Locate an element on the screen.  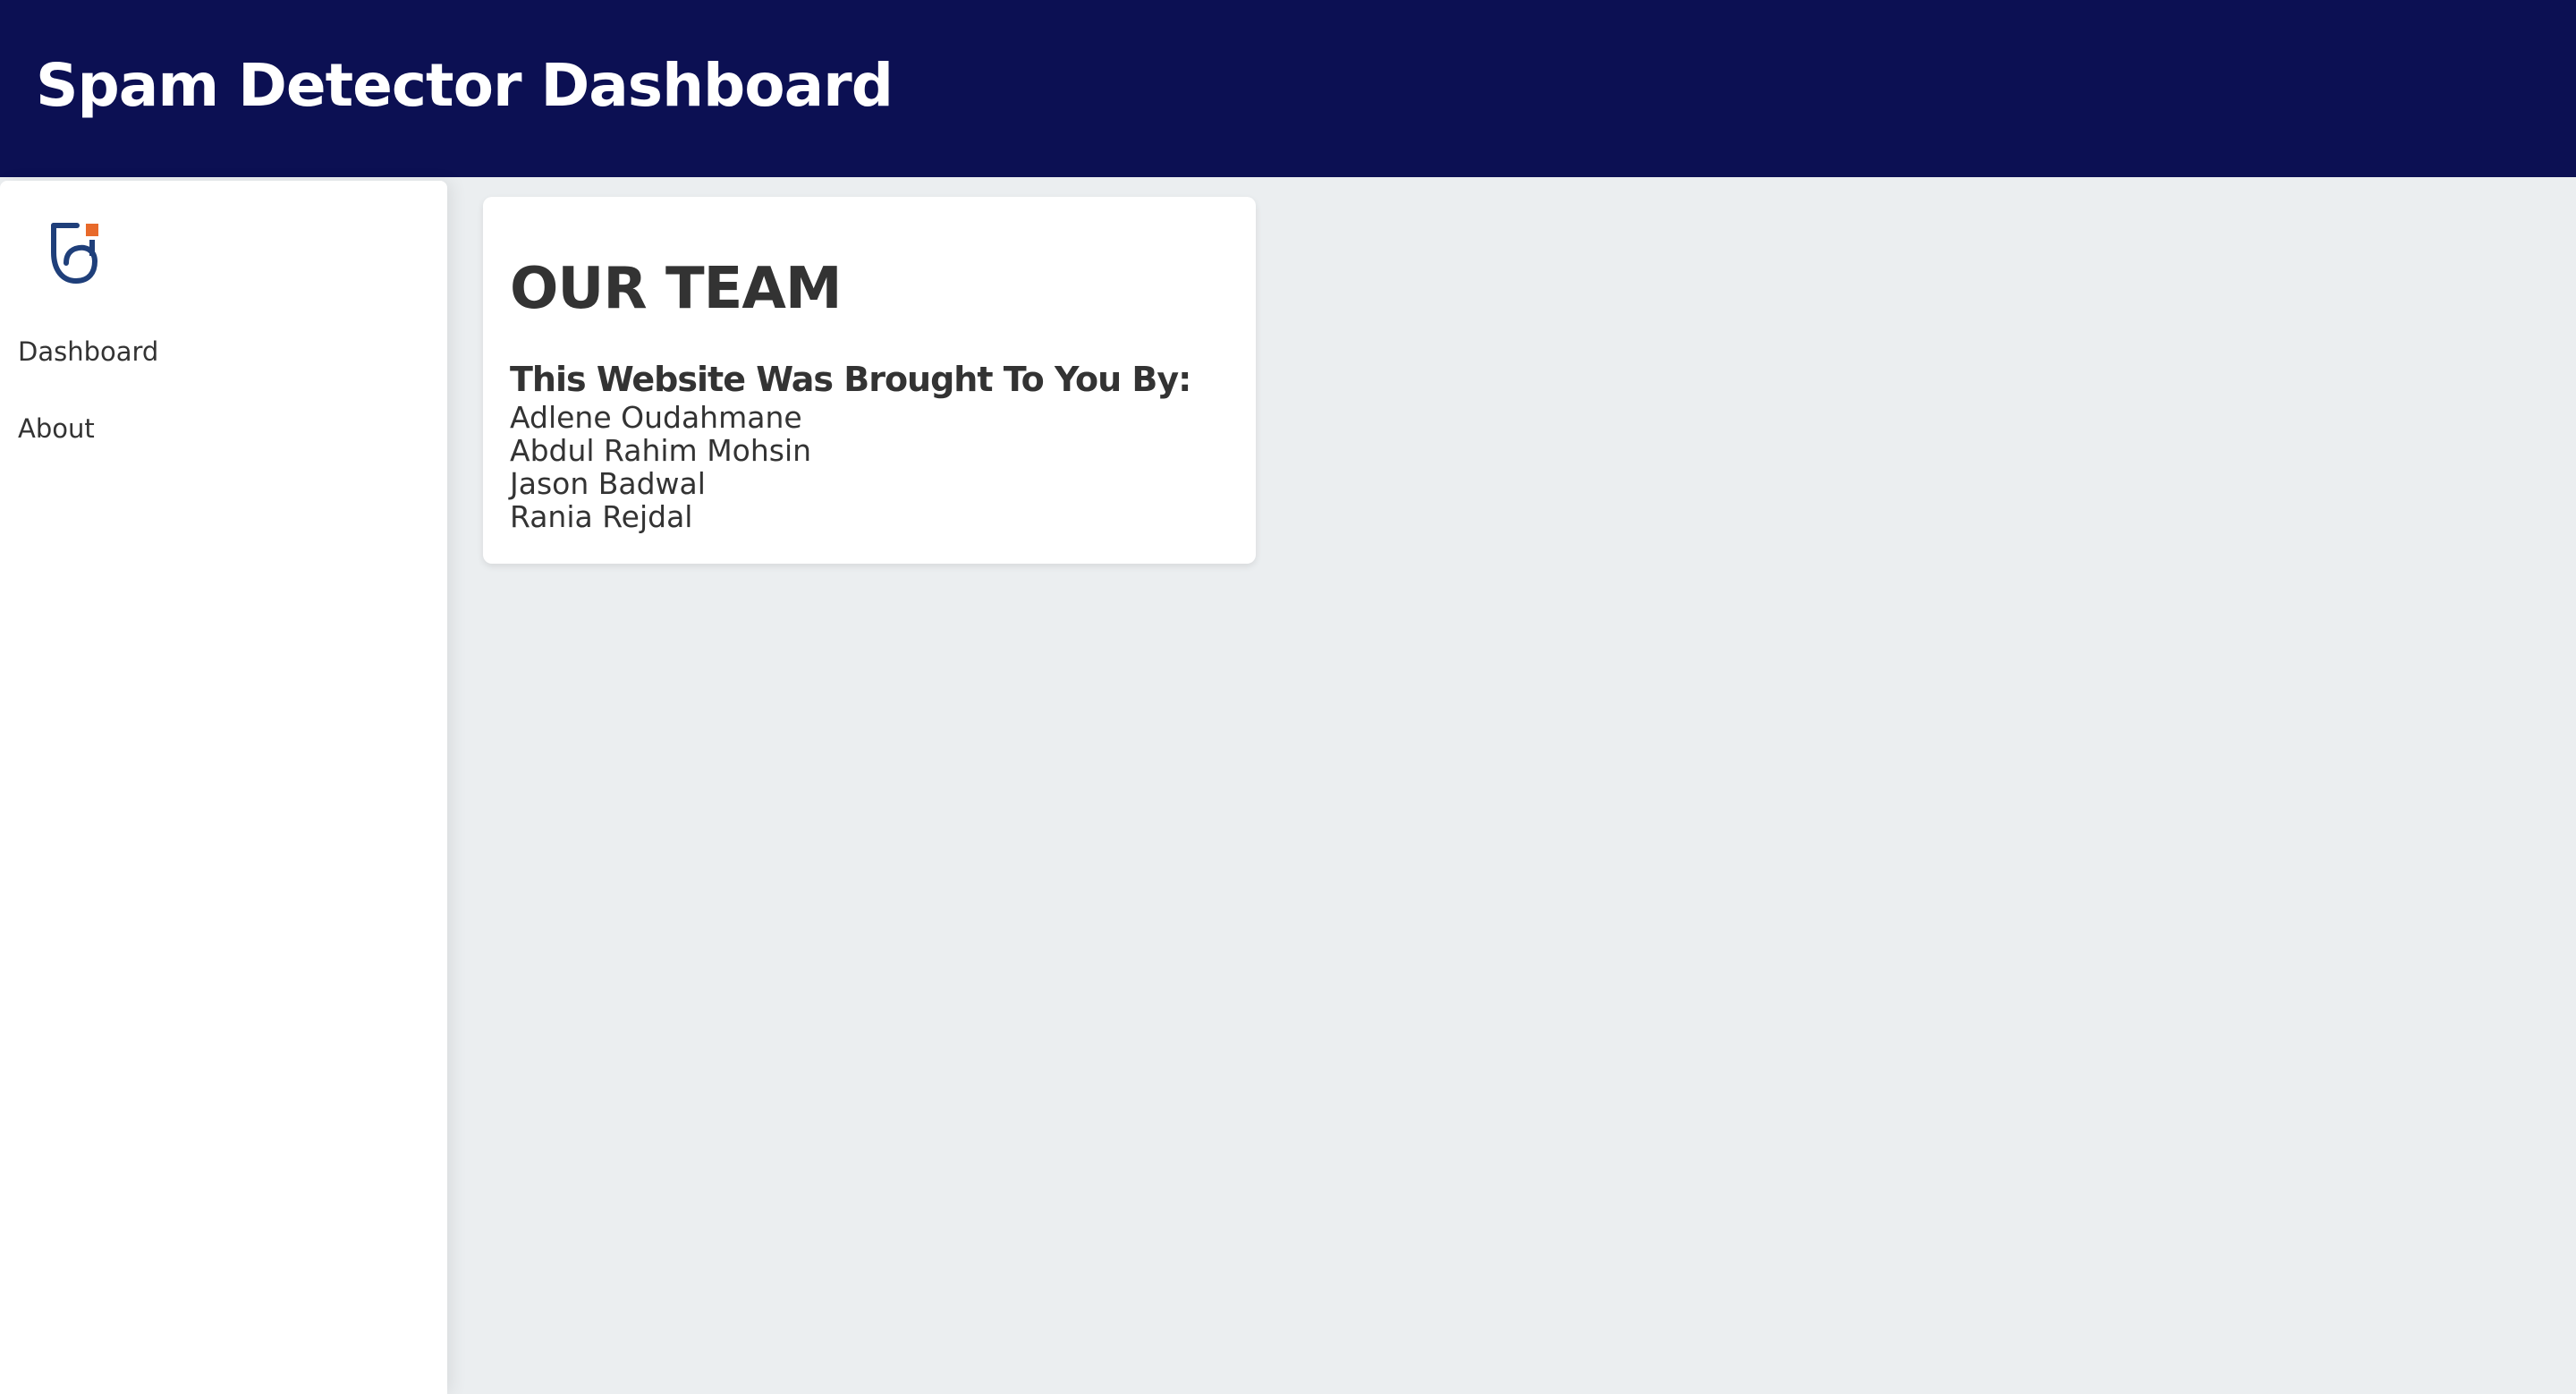
top-header: Spam Detector Dashboard is located at coordinates (1288, 89).